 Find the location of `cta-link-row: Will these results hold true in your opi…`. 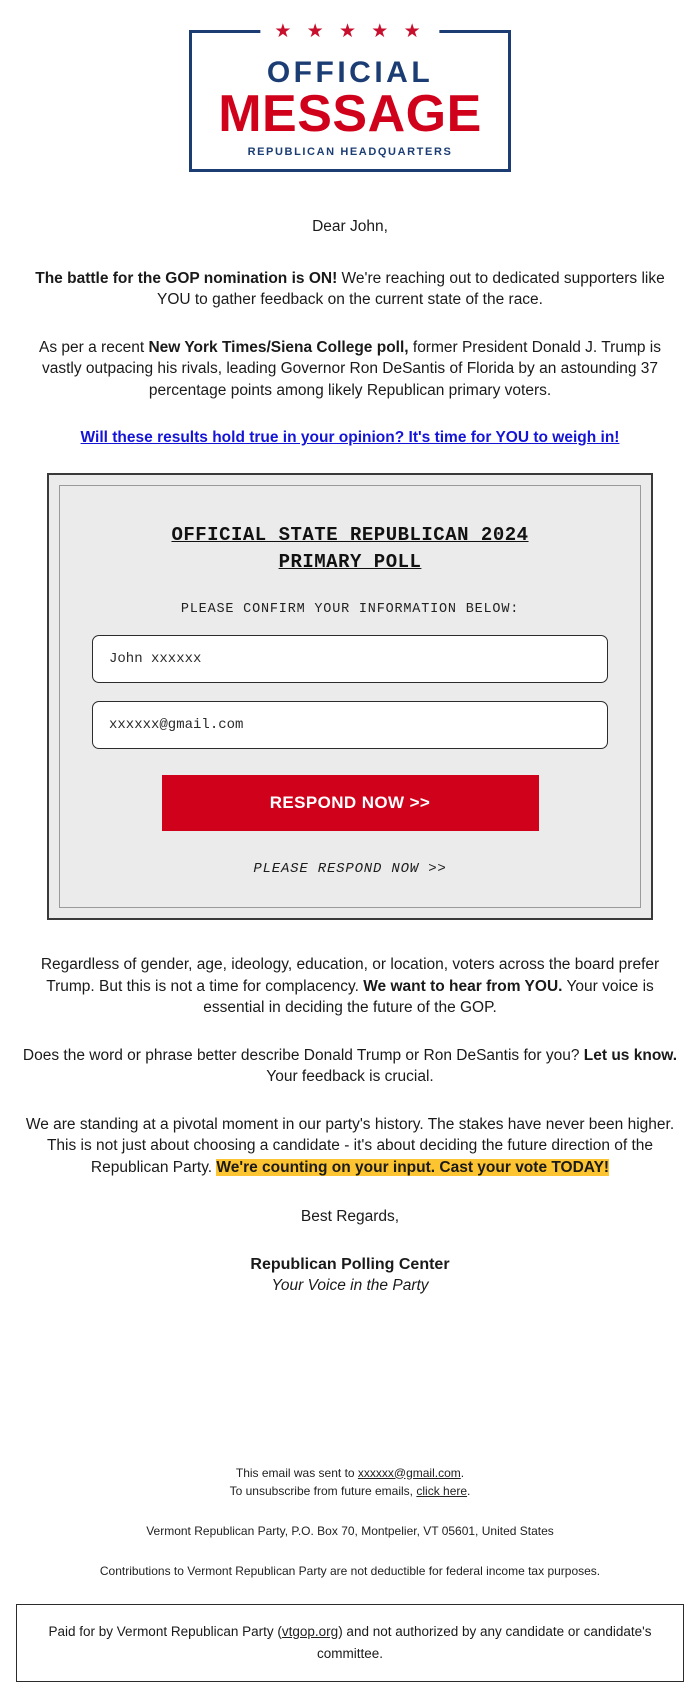

cta-link-row: Will these results hold true in your opi… is located at coordinates (350, 438).